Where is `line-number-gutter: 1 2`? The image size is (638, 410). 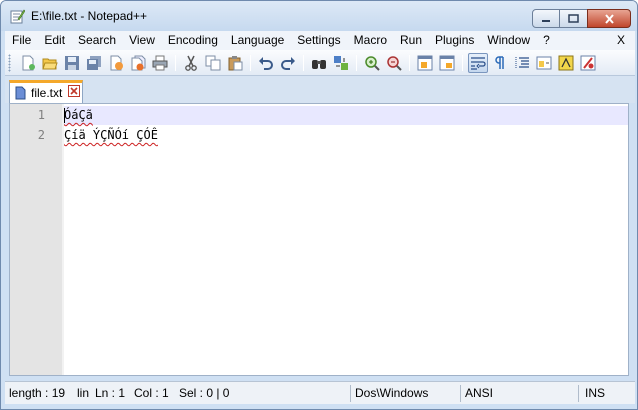
line-number-gutter: 1 2 is located at coordinates (36, 239).